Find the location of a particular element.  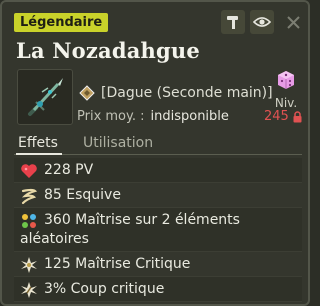

price-row: Prix moy. : indisponible is located at coordinates (153, 116).